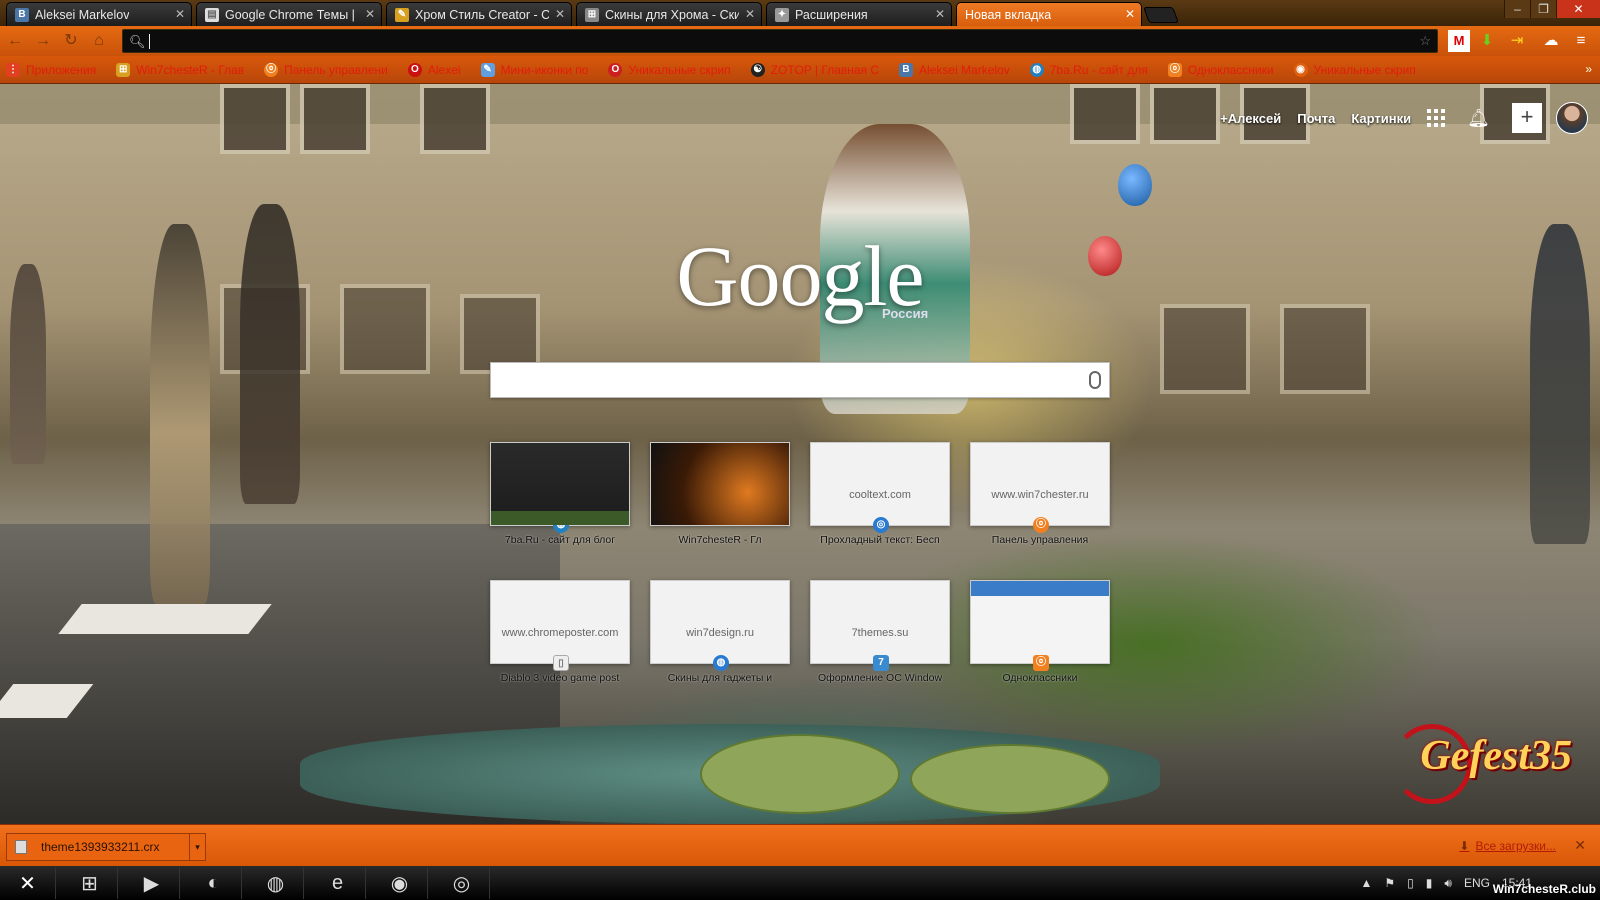  Describe the element at coordinates (180, 69) in the screenshot. I see `bookmark-item: ⊞ Win7chesteR - Глав` at that location.